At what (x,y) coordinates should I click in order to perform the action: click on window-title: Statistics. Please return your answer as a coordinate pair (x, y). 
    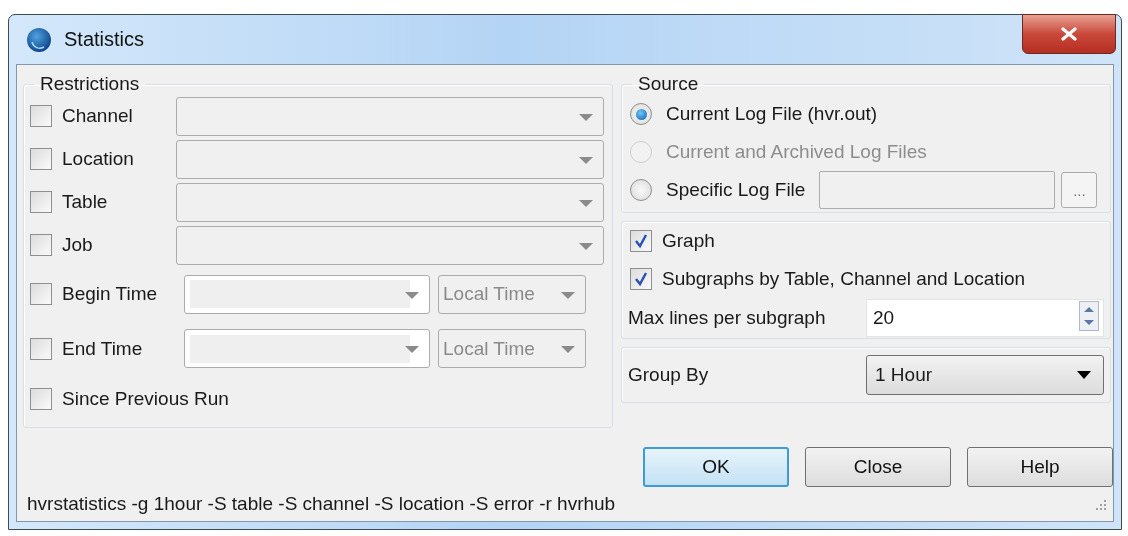
    Looking at the image, I should click on (104, 39).